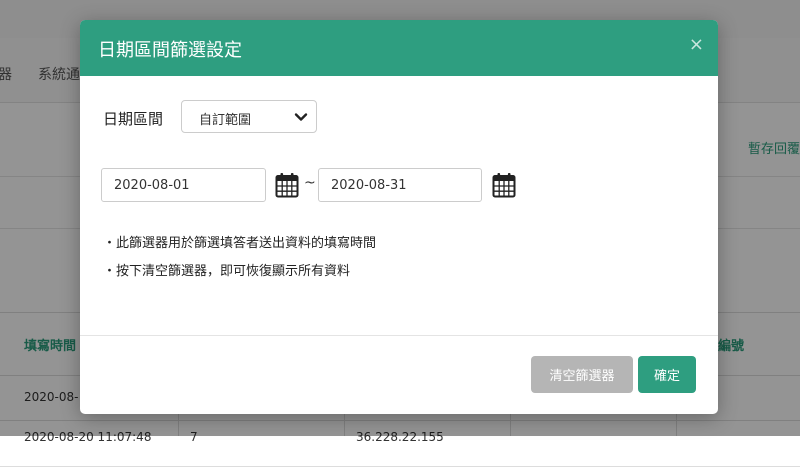 The height and width of the screenshot is (467, 800). What do you see at coordinates (582, 374) in the screenshot?
I see `clear-filter-button: 清空篩選器` at bounding box center [582, 374].